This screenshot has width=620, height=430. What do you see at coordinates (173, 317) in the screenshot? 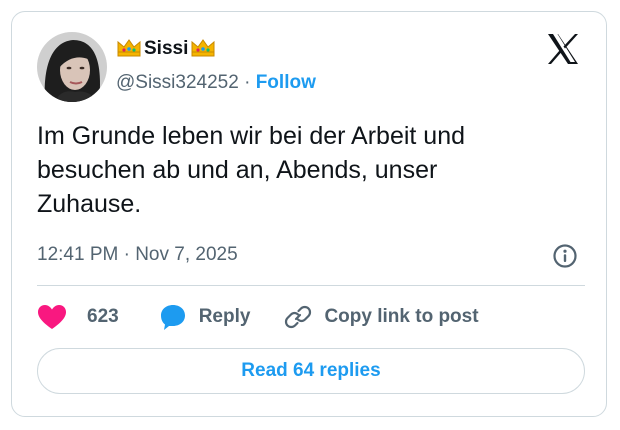
I see `reply-bubble-icon` at bounding box center [173, 317].